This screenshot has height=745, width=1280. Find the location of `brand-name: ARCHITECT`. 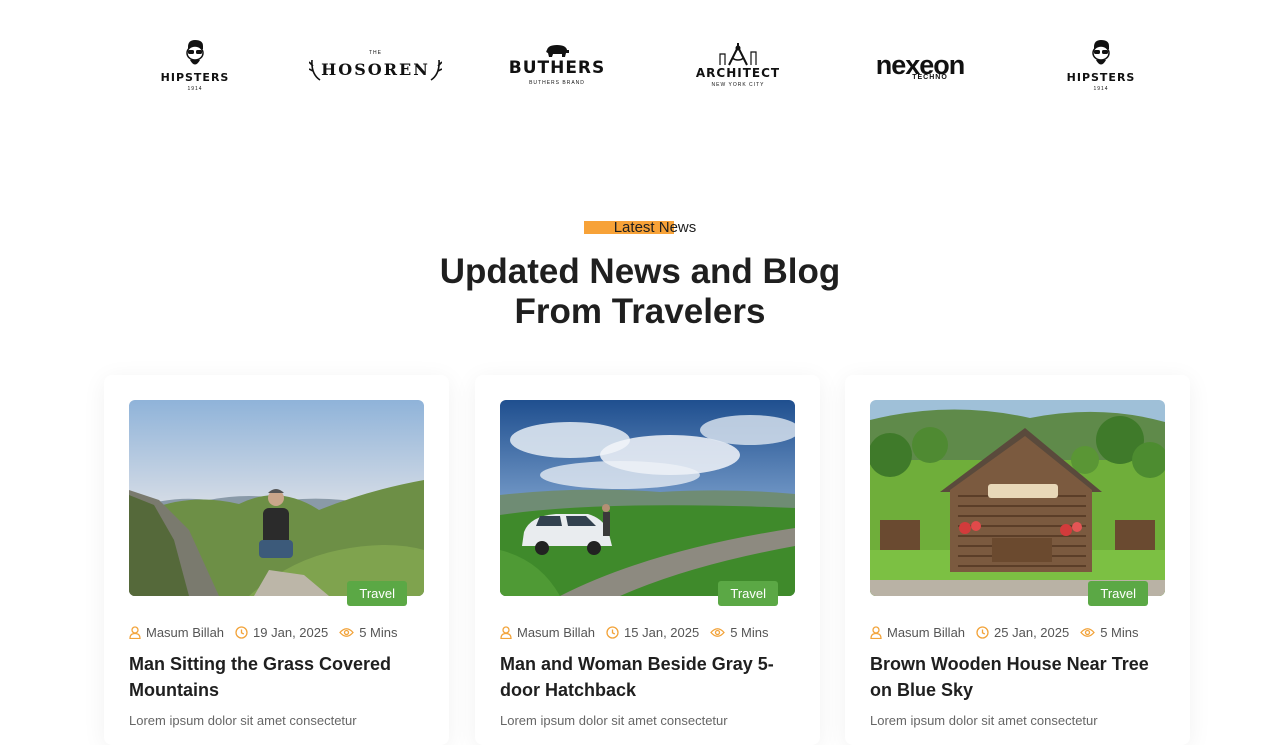

brand-name: ARCHITECT is located at coordinates (738, 73).